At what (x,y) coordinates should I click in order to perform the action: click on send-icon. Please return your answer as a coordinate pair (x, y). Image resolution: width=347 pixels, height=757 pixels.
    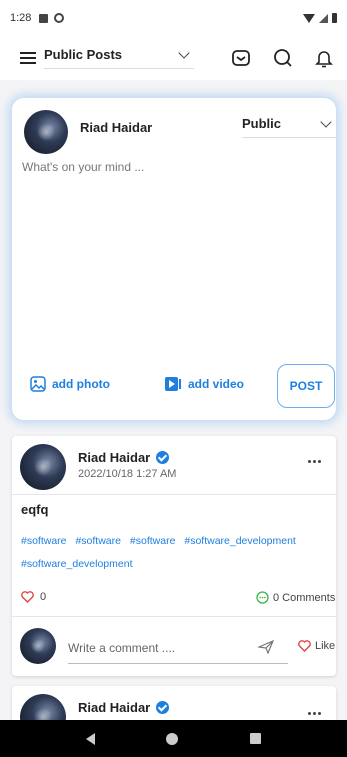
    Looking at the image, I should click on (266, 647).